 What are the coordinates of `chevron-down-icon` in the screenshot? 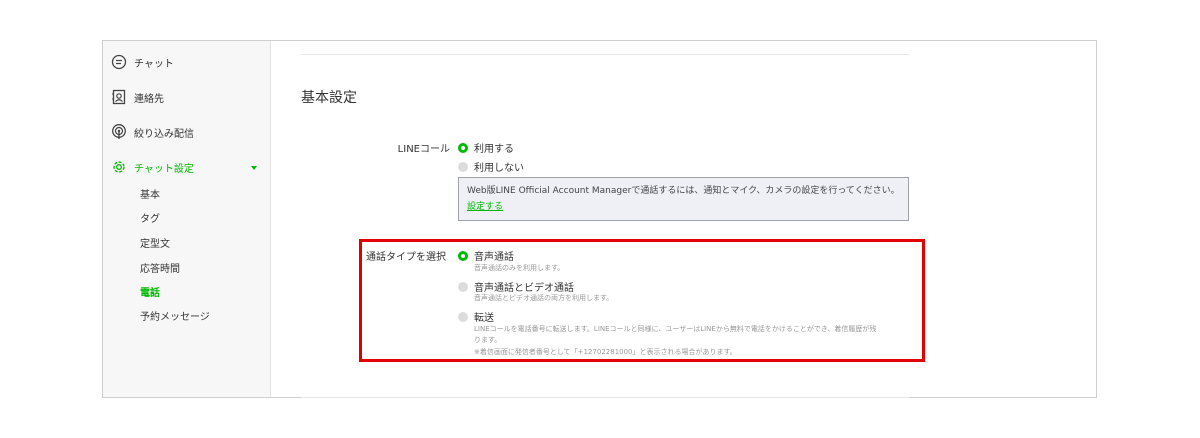 It's located at (254, 168).